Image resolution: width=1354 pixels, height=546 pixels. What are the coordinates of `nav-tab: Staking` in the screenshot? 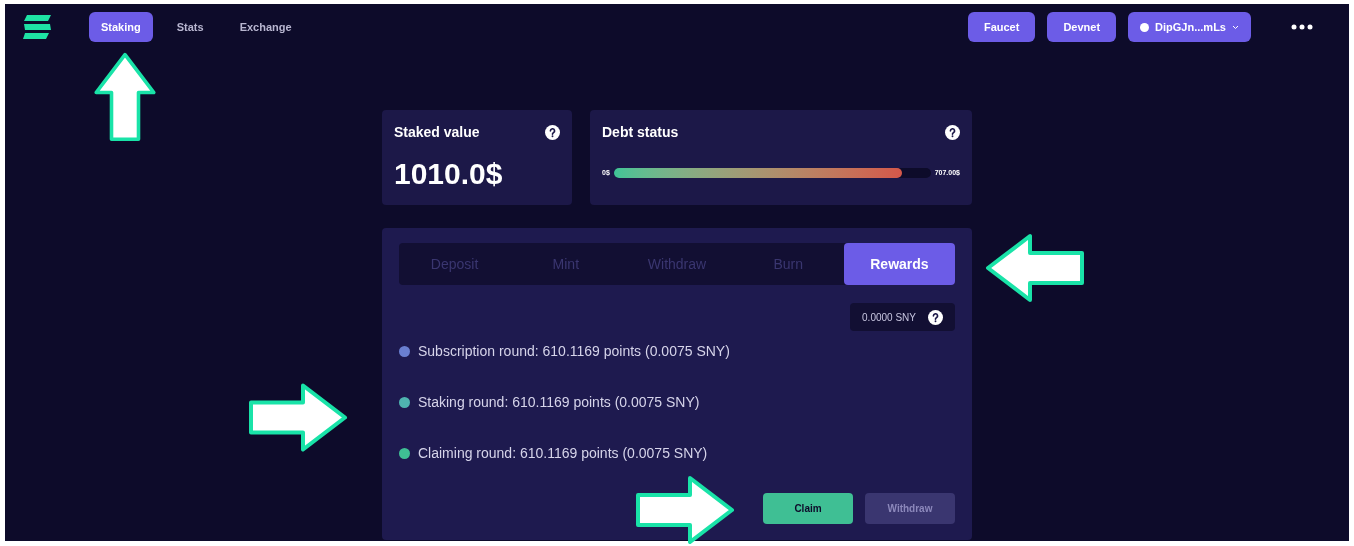 It's located at (121, 27).